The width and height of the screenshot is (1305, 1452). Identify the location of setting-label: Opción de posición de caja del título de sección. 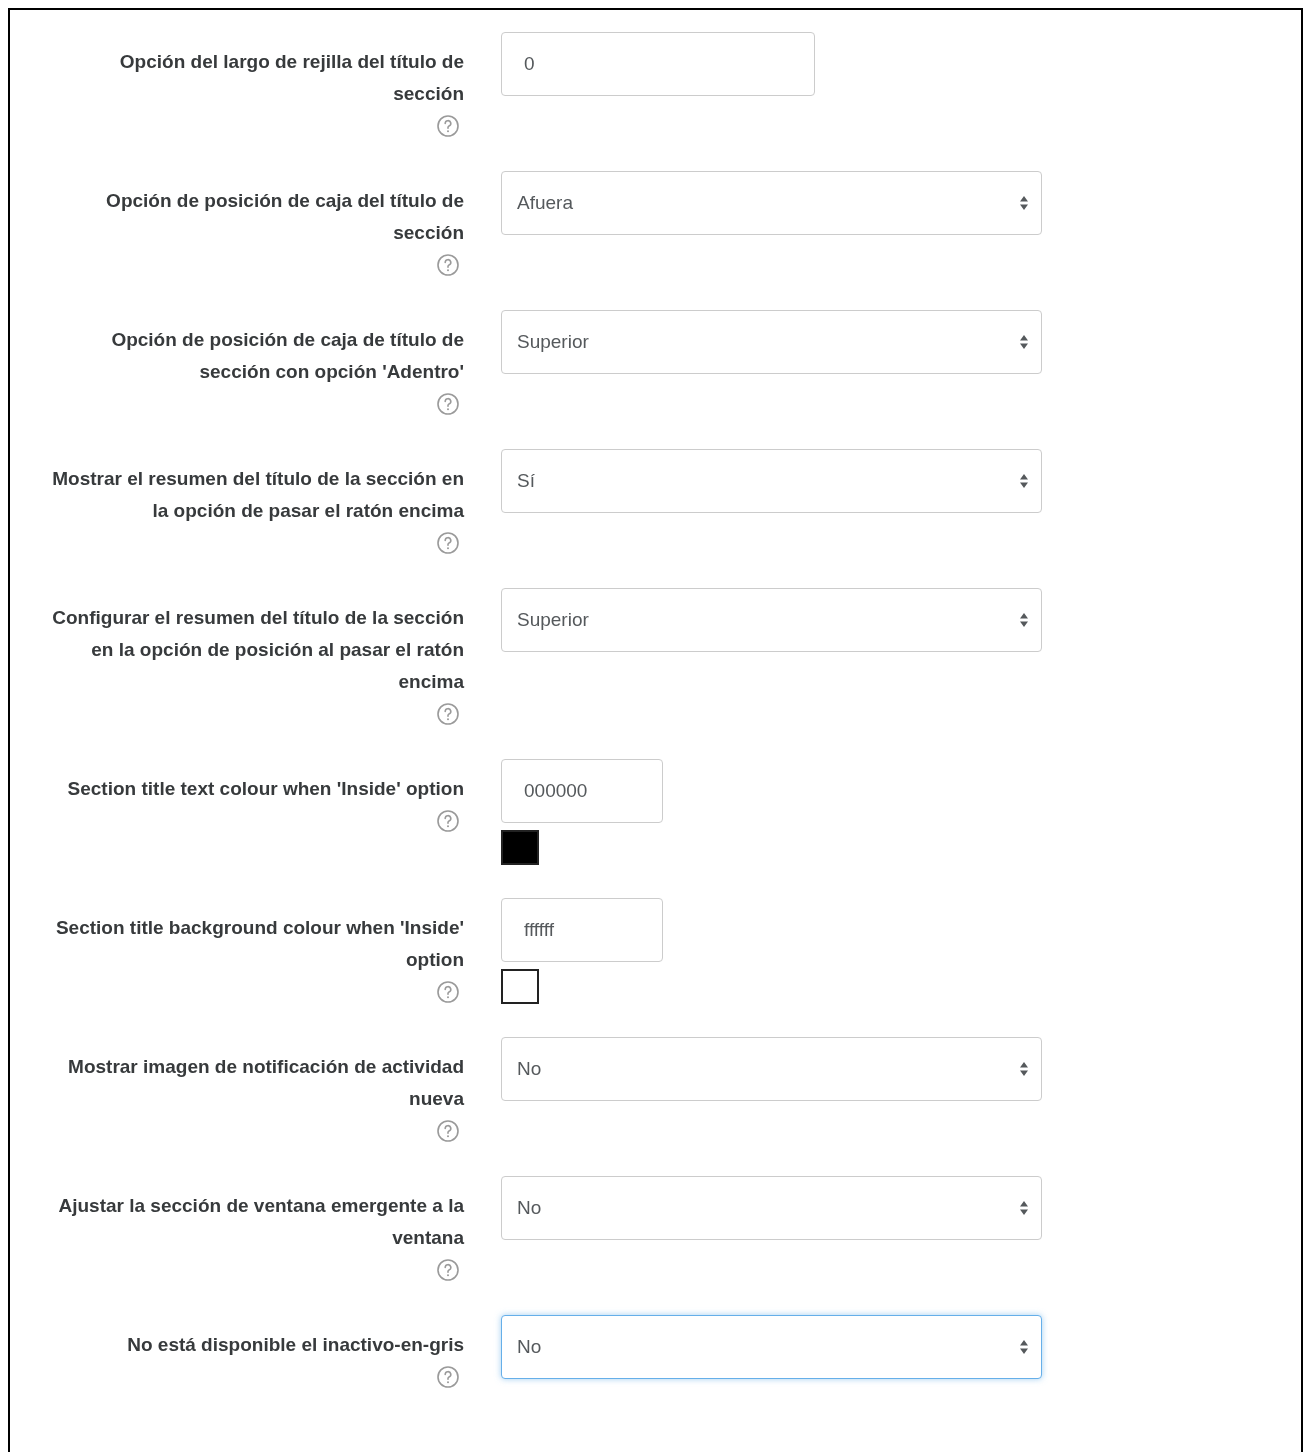
(284, 217).